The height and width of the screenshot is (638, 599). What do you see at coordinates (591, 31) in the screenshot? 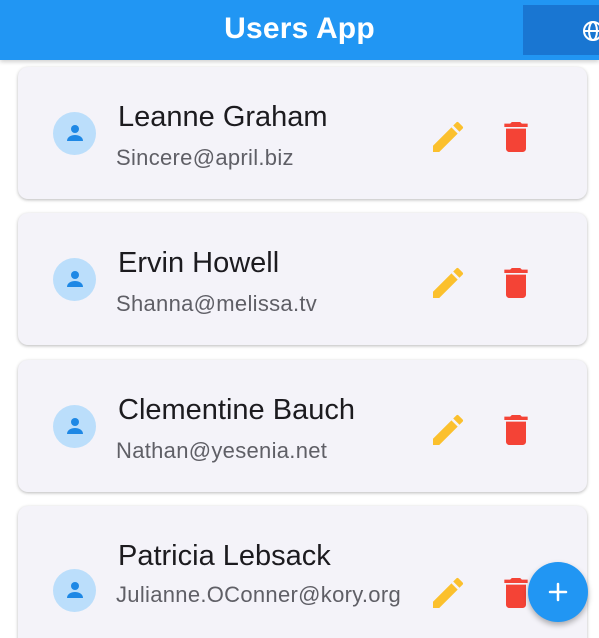
I see `globe-icon` at bounding box center [591, 31].